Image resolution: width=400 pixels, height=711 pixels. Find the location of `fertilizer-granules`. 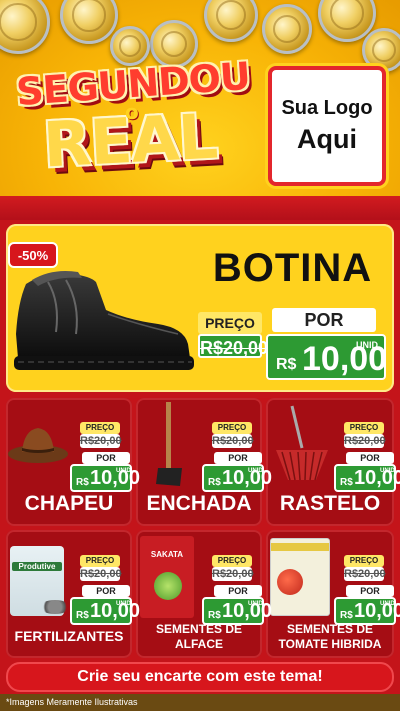

fertilizer-granules is located at coordinates (55, 607).